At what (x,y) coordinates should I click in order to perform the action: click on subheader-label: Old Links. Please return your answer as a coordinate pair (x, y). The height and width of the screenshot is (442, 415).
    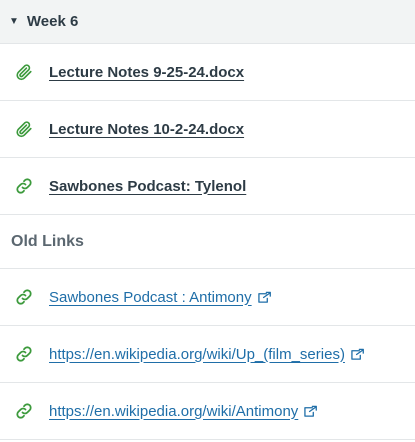
    Looking at the image, I should click on (47, 241).